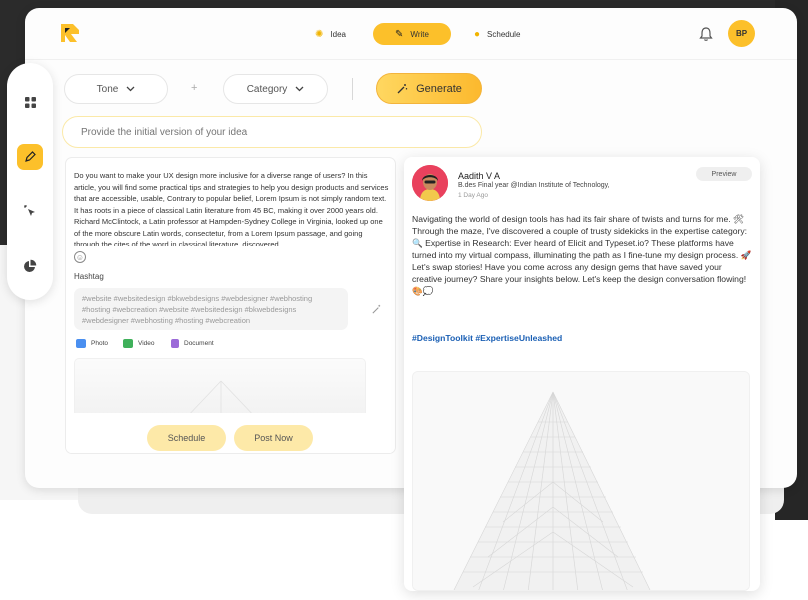 The width and height of the screenshot is (808, 600). What do you see at coordinates (30, 181) in the screenshot?
I see `side-nav` at bounding box center [30, 181].